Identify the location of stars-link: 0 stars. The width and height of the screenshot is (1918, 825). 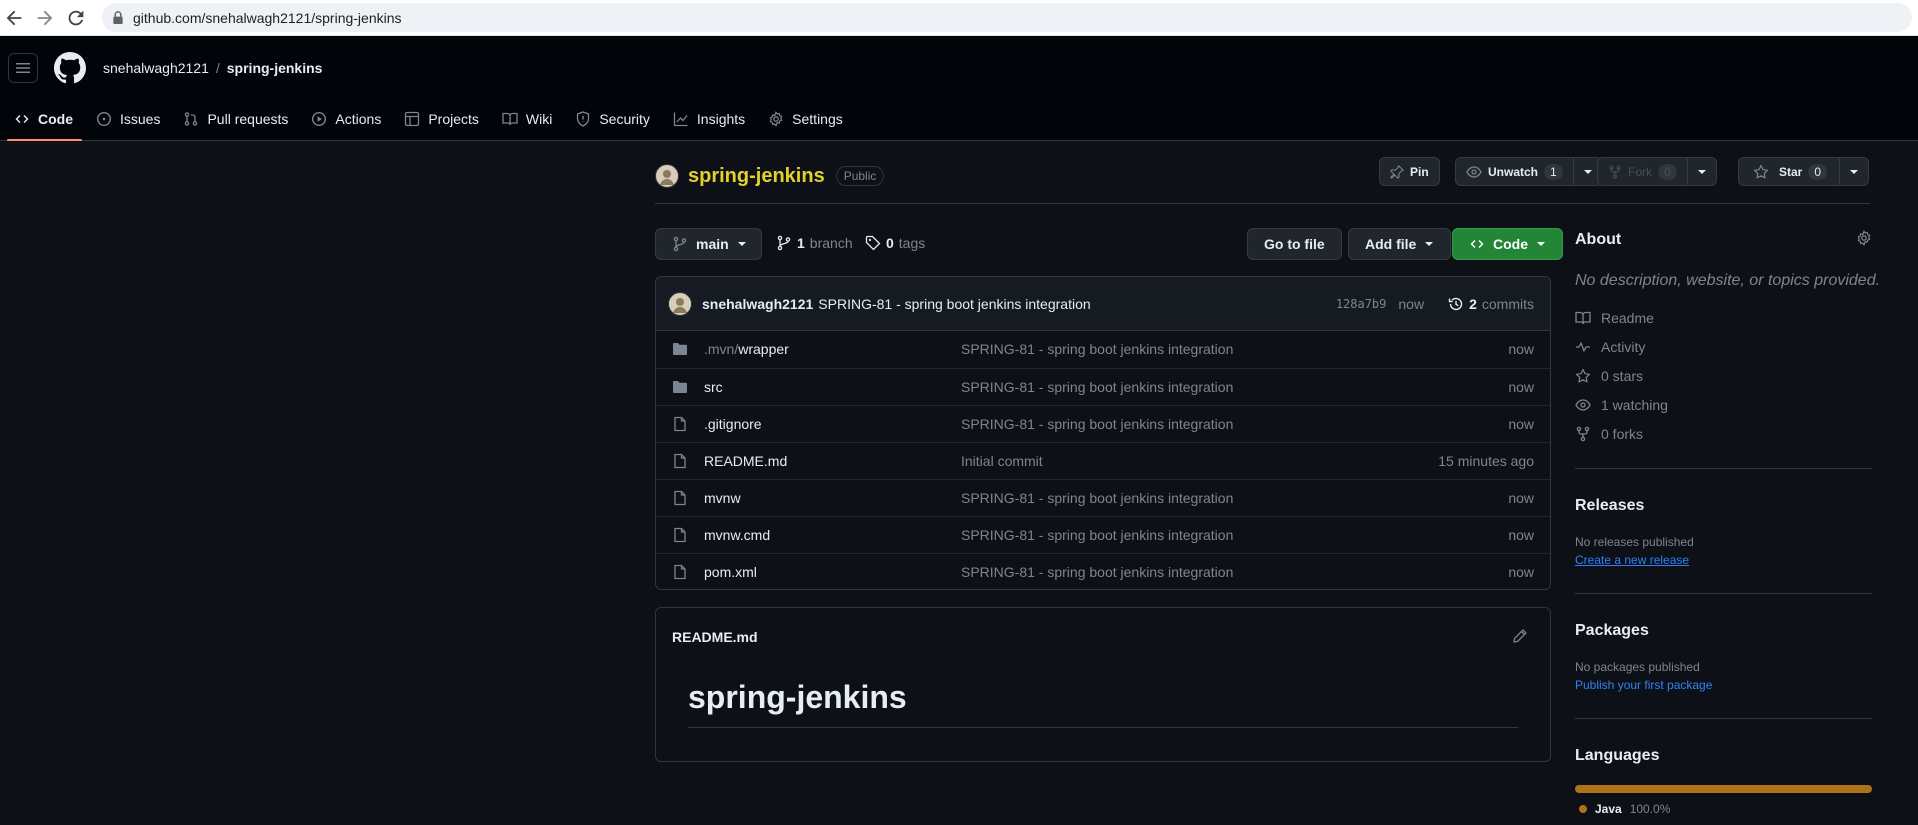
(1609, 376).